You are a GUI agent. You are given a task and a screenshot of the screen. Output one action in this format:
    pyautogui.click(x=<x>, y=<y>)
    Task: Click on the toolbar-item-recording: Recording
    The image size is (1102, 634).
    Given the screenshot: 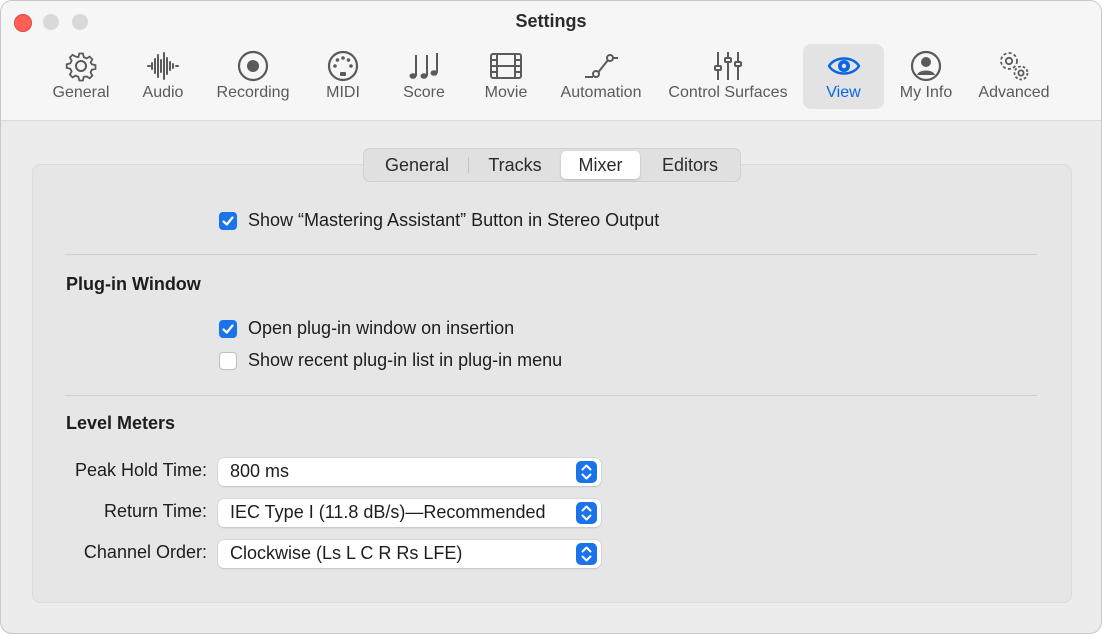 What is the action you would take?
    pyautogui.click(x=253, y=76)
    